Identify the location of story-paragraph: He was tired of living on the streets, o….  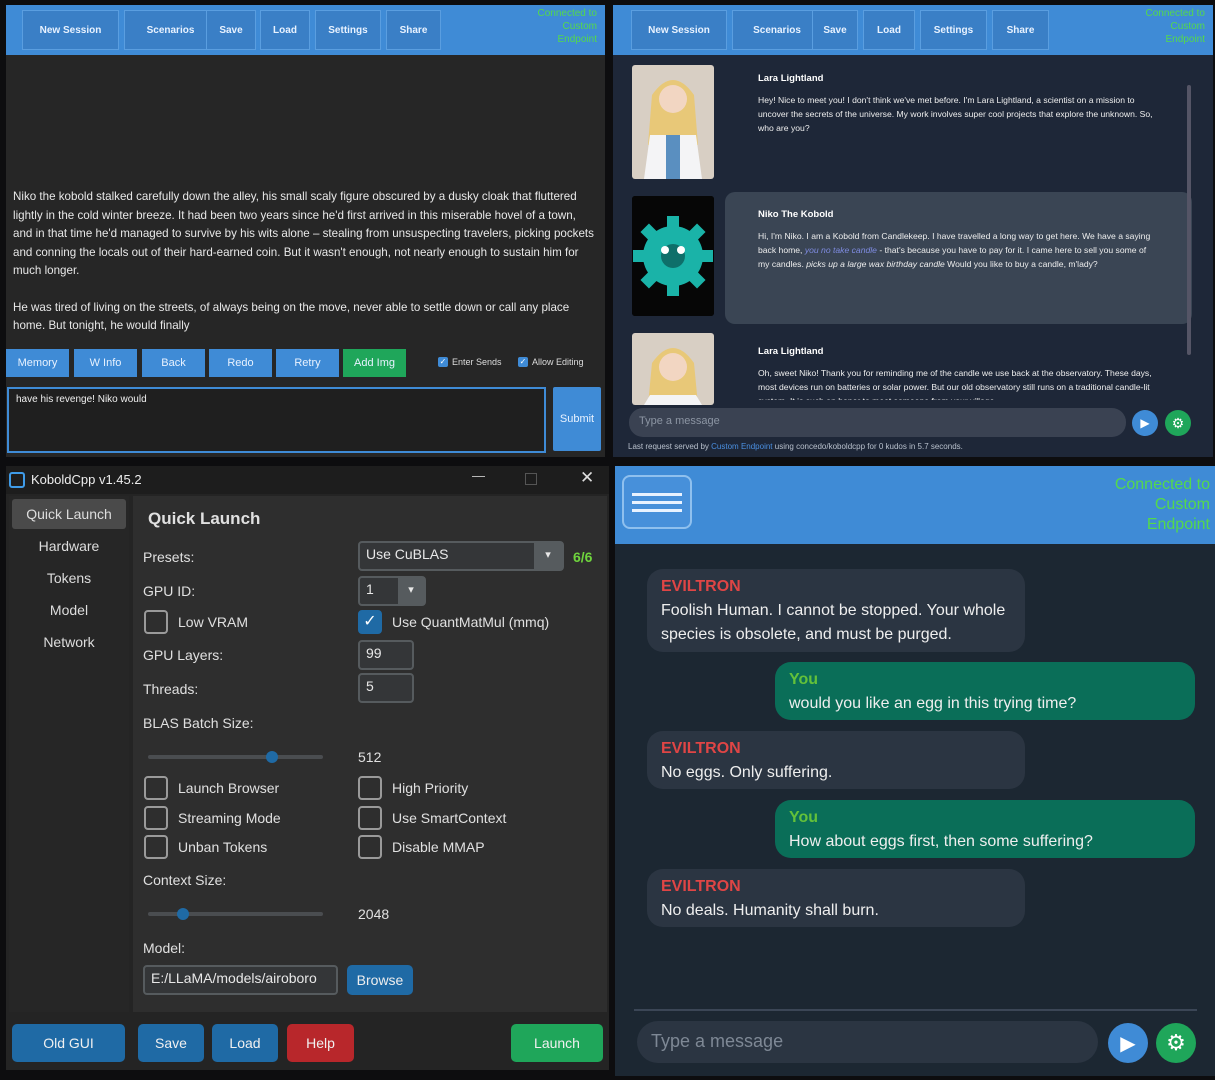
(291, 316).